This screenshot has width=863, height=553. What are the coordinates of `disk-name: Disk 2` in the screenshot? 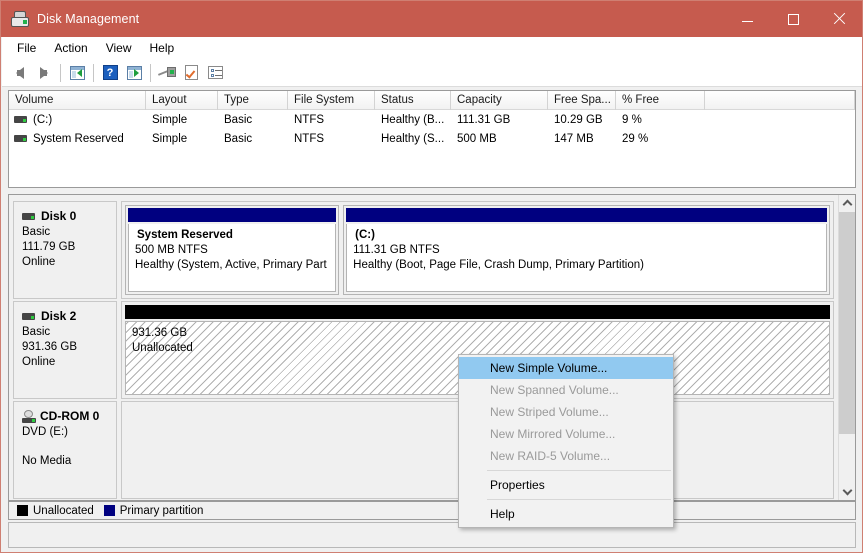 It's located at (59, 316).